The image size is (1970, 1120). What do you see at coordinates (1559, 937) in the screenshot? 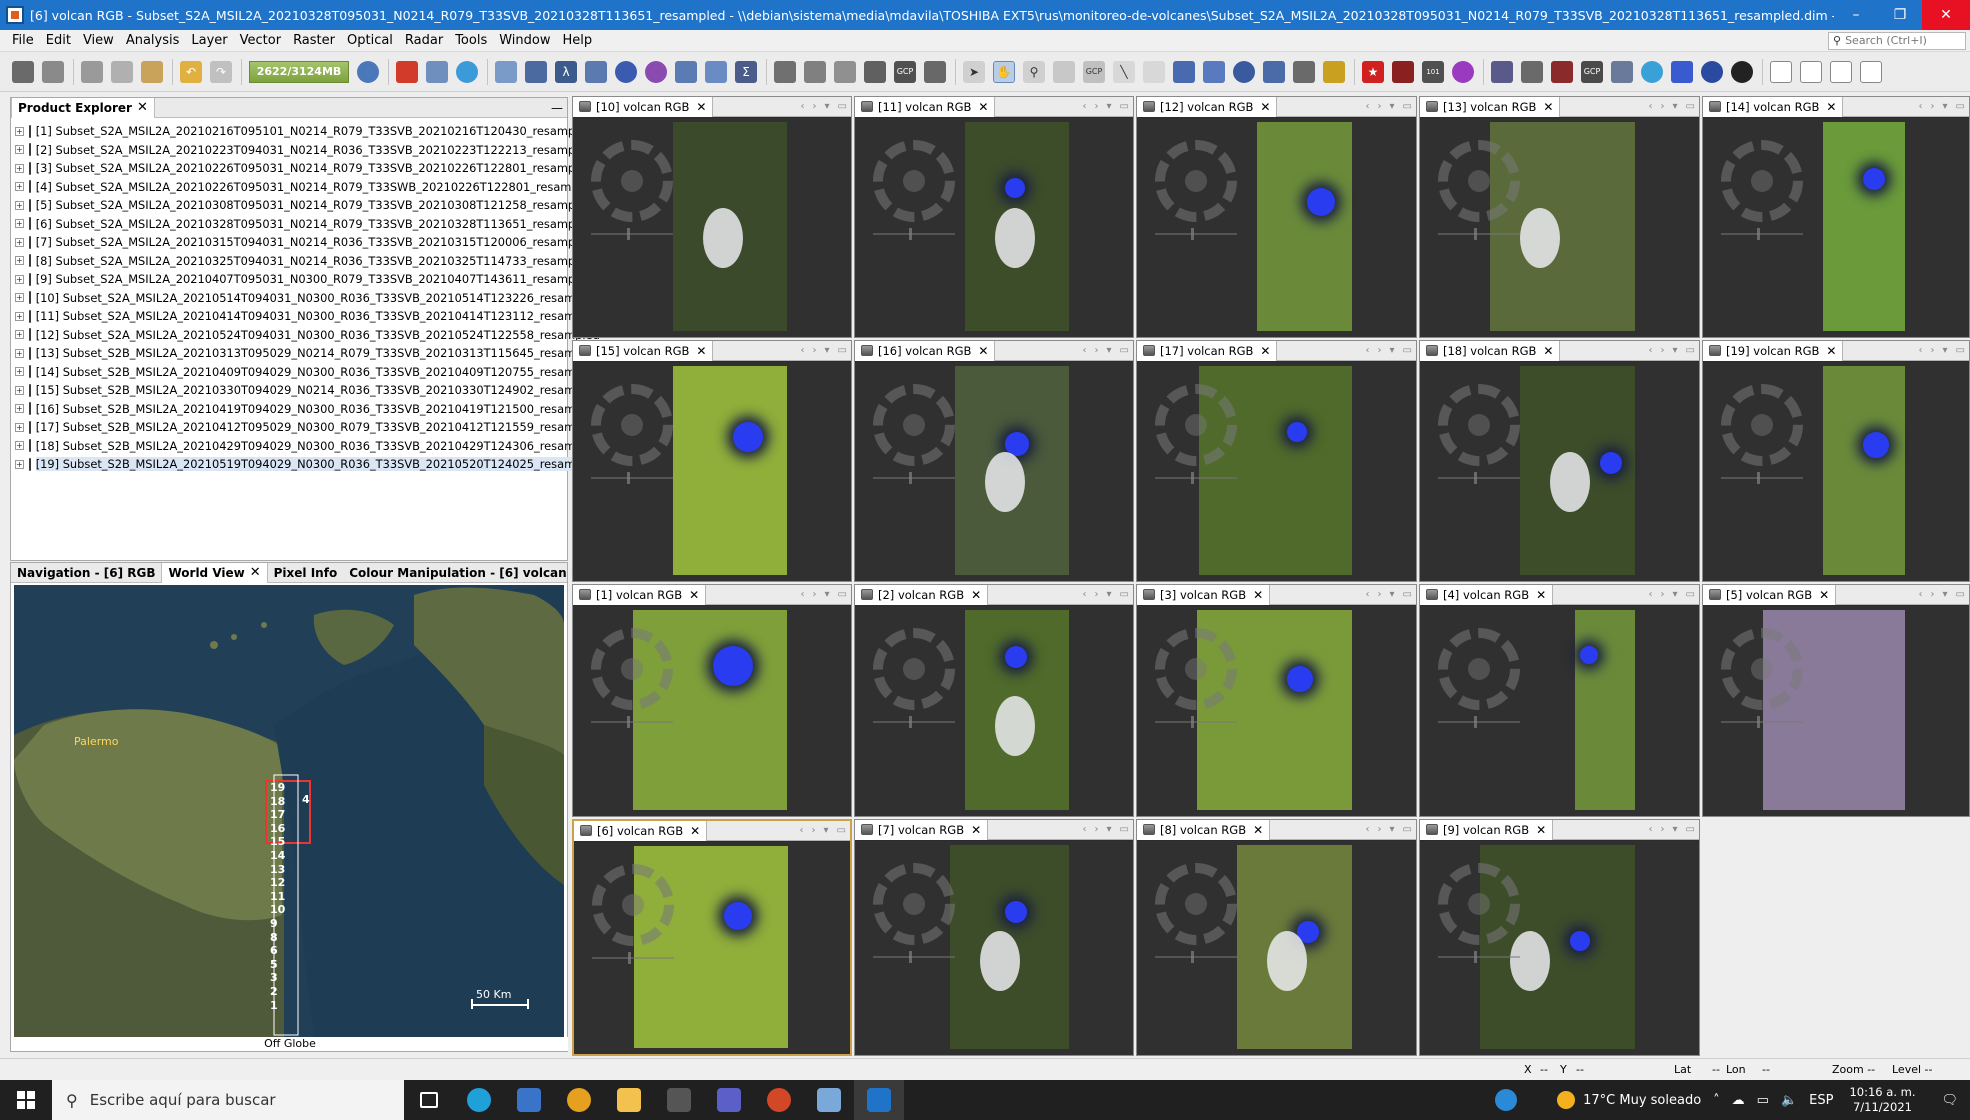
I see `image-view: [9] volcan RGB ✕ ‹ › ▾ ▭` at bounding box center [1559, 937].